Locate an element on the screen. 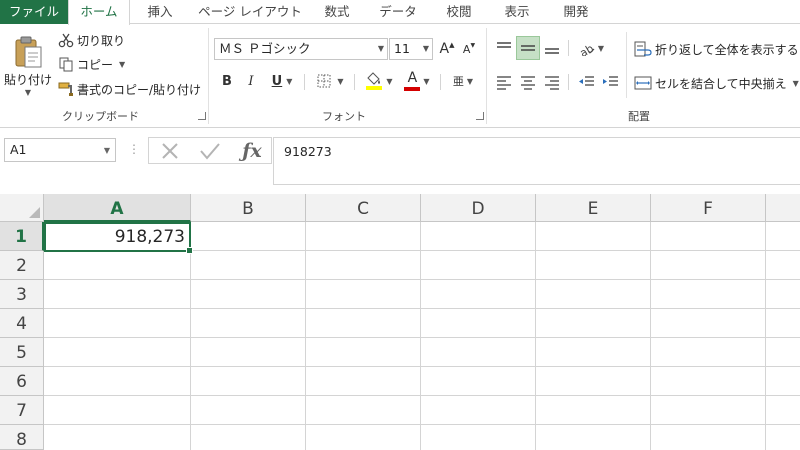  decrease-indent-button is located at coordinates (586, 82).